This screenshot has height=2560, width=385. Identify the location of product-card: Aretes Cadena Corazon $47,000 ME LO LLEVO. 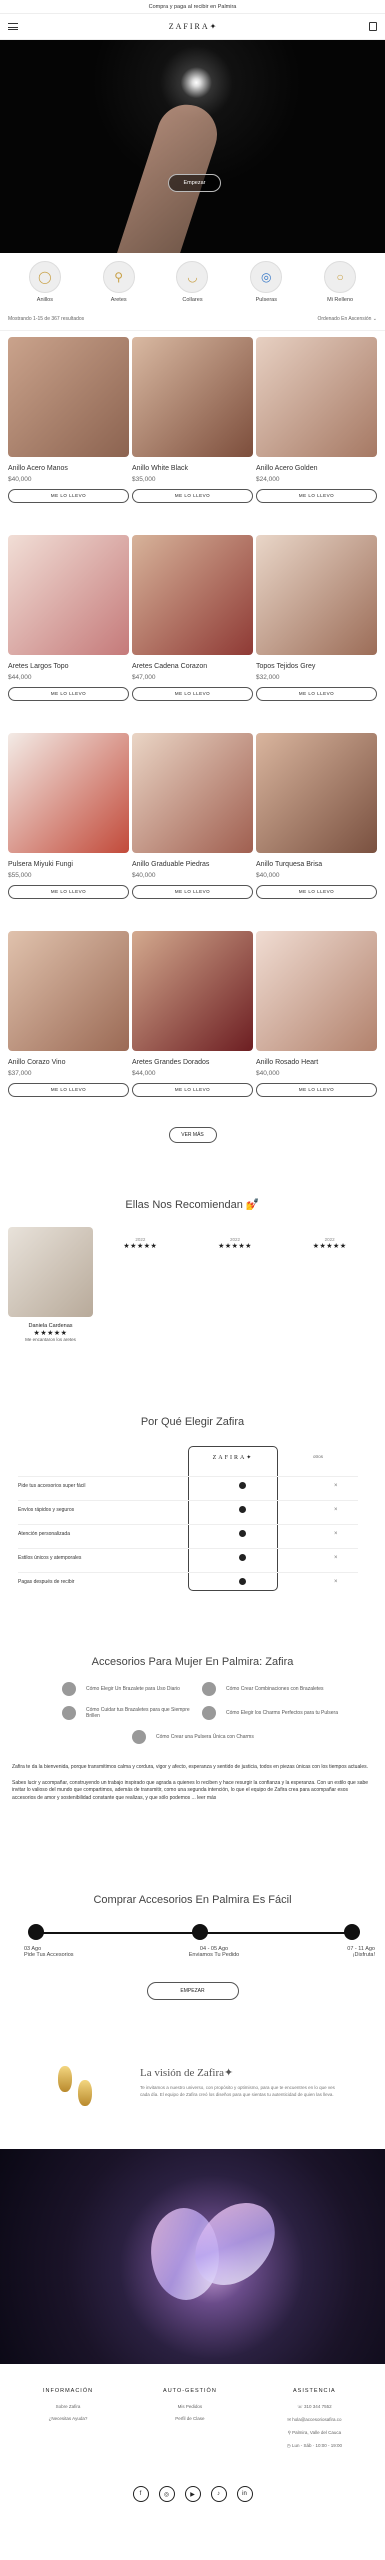
(192, 634).